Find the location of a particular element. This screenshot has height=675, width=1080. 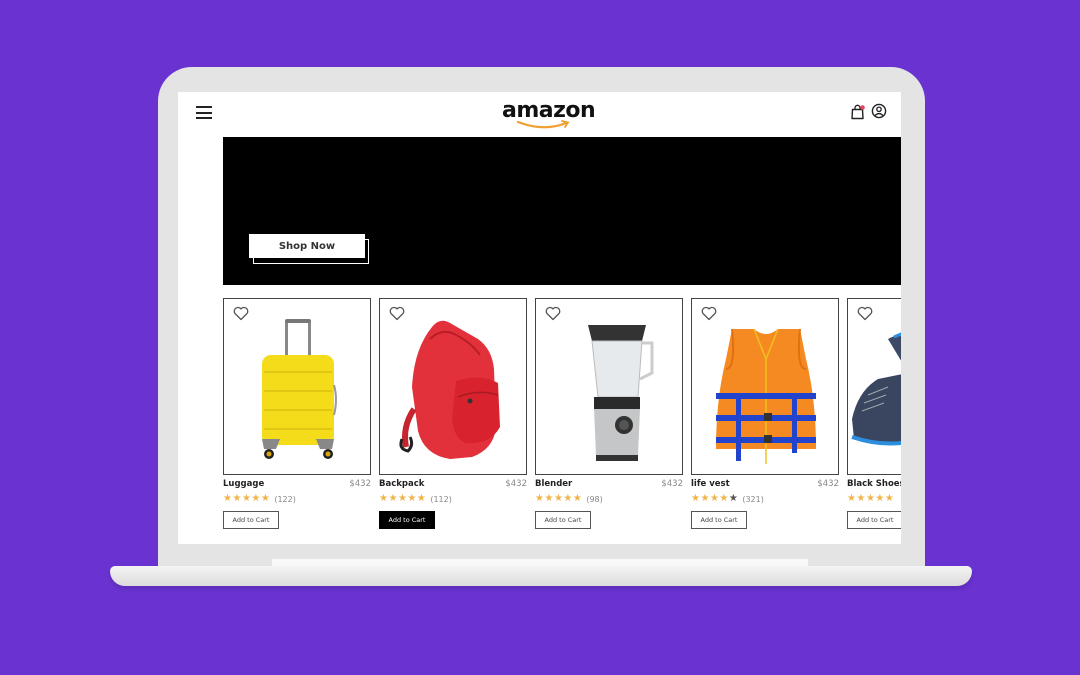

shop-now-wrap: Shop Now is located at coordinates (309, 249).